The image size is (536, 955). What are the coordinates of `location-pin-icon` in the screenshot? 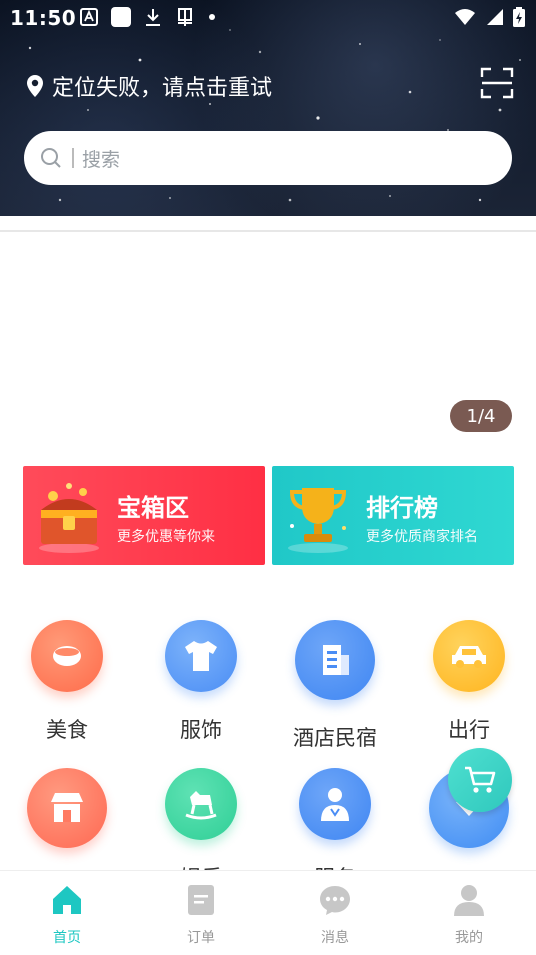 It's located at (35, 86).